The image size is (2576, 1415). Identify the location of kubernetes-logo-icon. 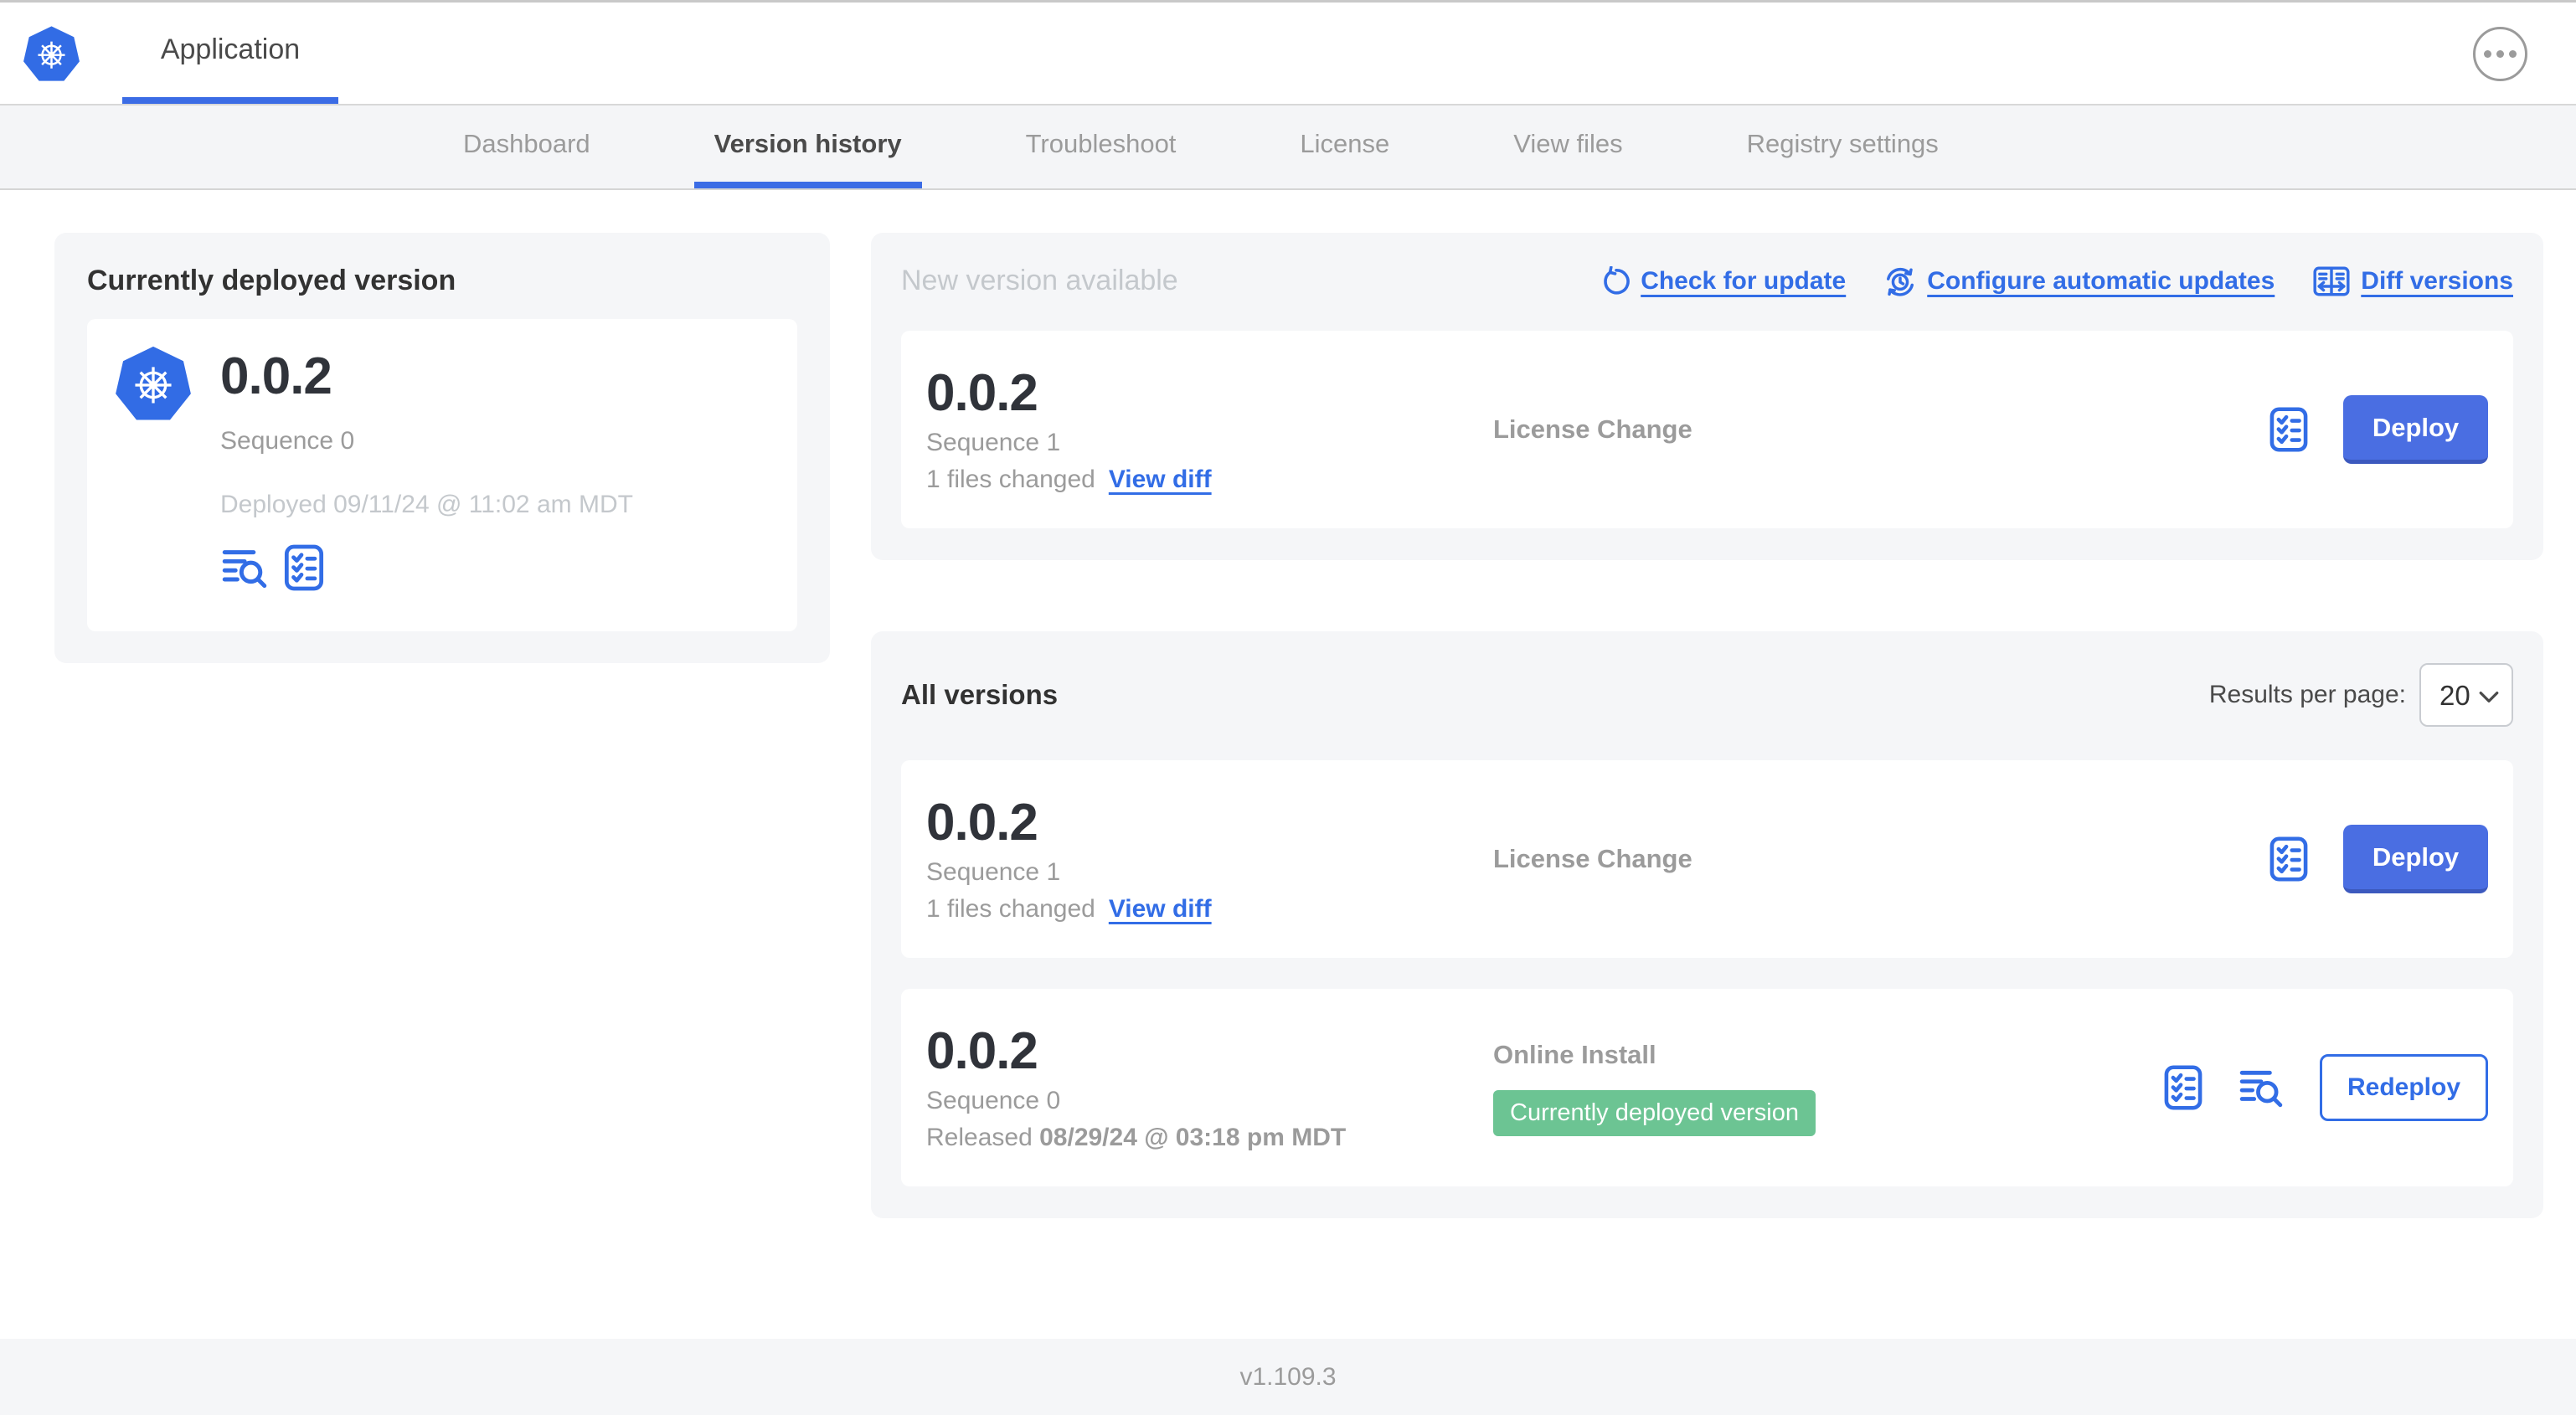
(51, 53).